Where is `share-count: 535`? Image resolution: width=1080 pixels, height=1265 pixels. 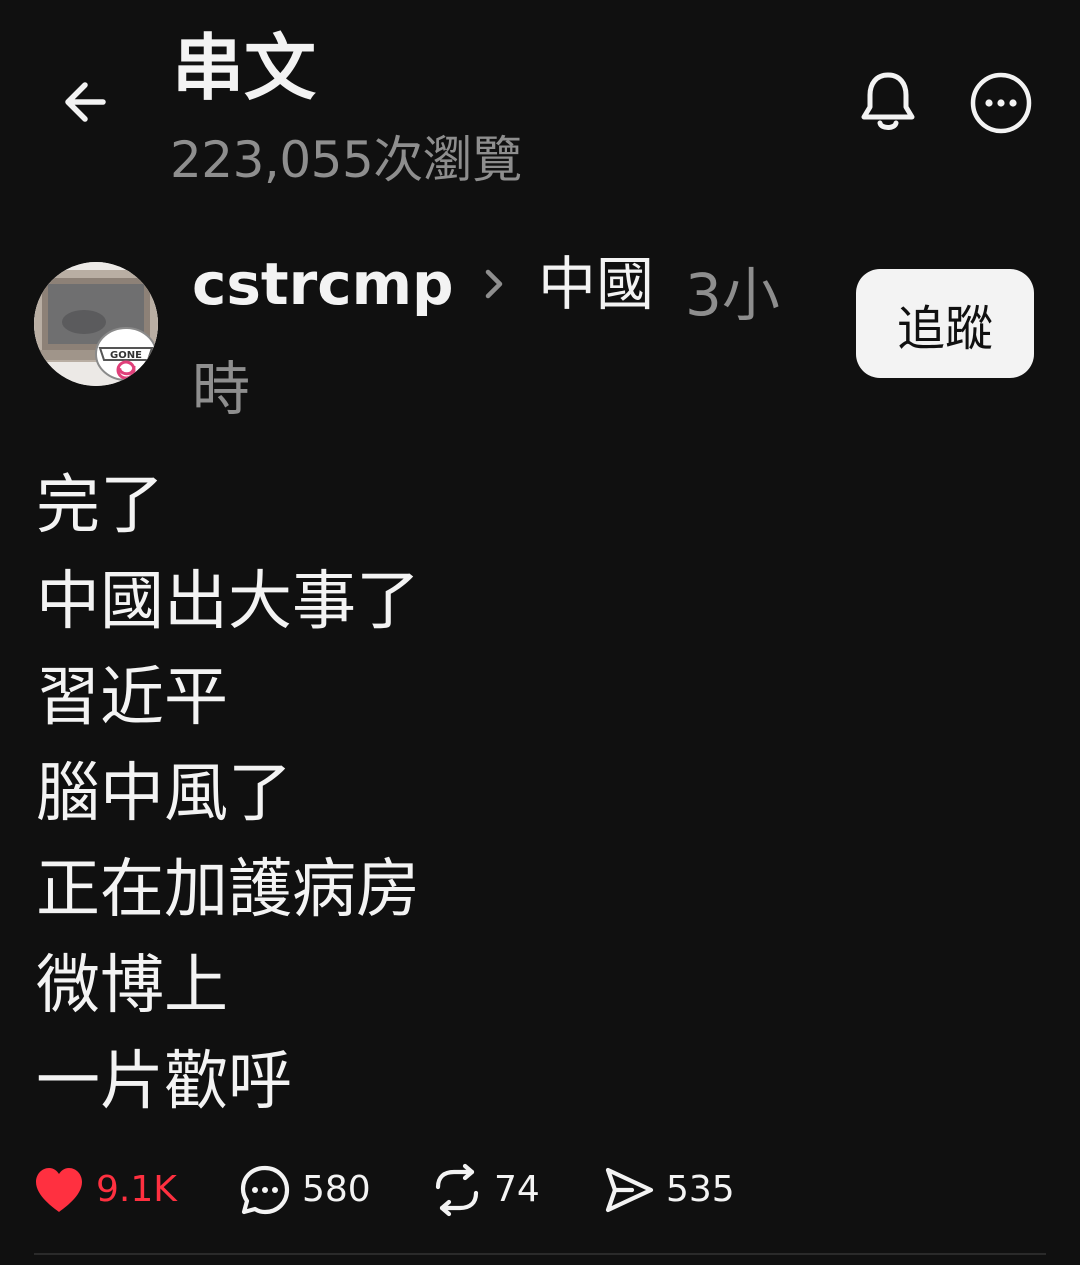
share-count: 535 is located at coordinates (700, 1189).